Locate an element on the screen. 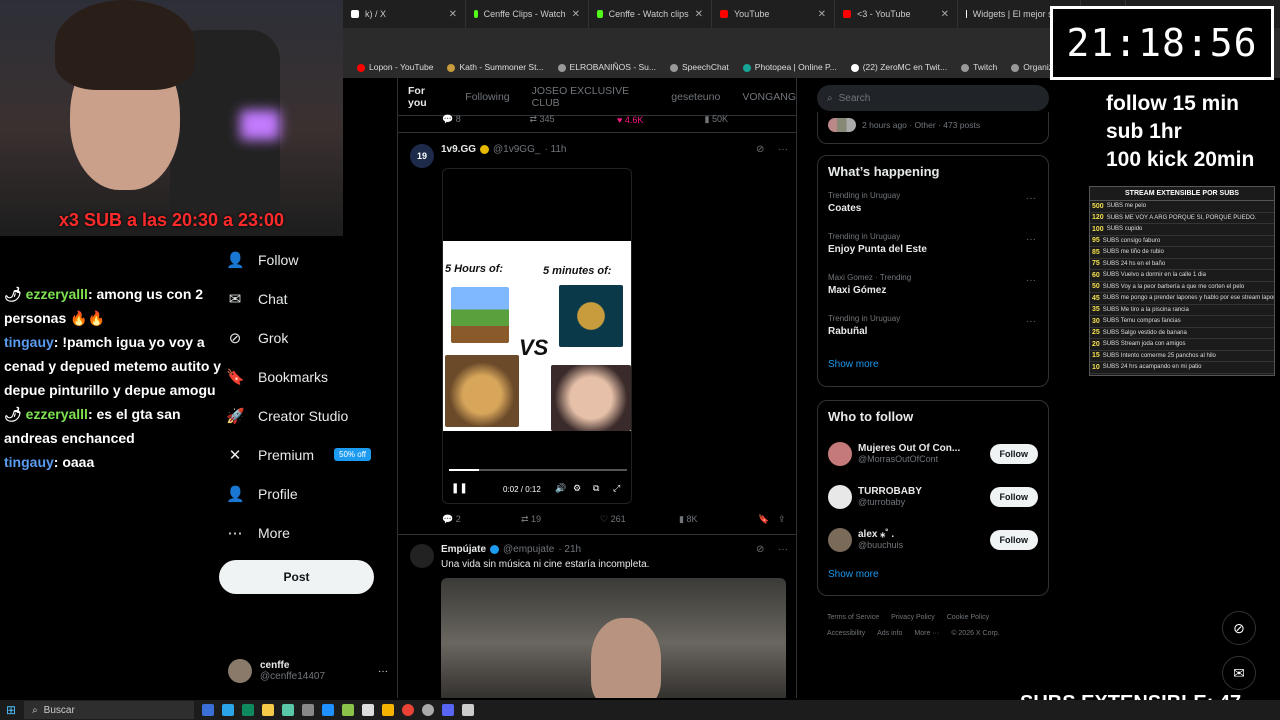 This screenshot has height=720, width=1280. browser-tab: Cenffe - Watch clips ✕ is located at coordinates (650, 14).